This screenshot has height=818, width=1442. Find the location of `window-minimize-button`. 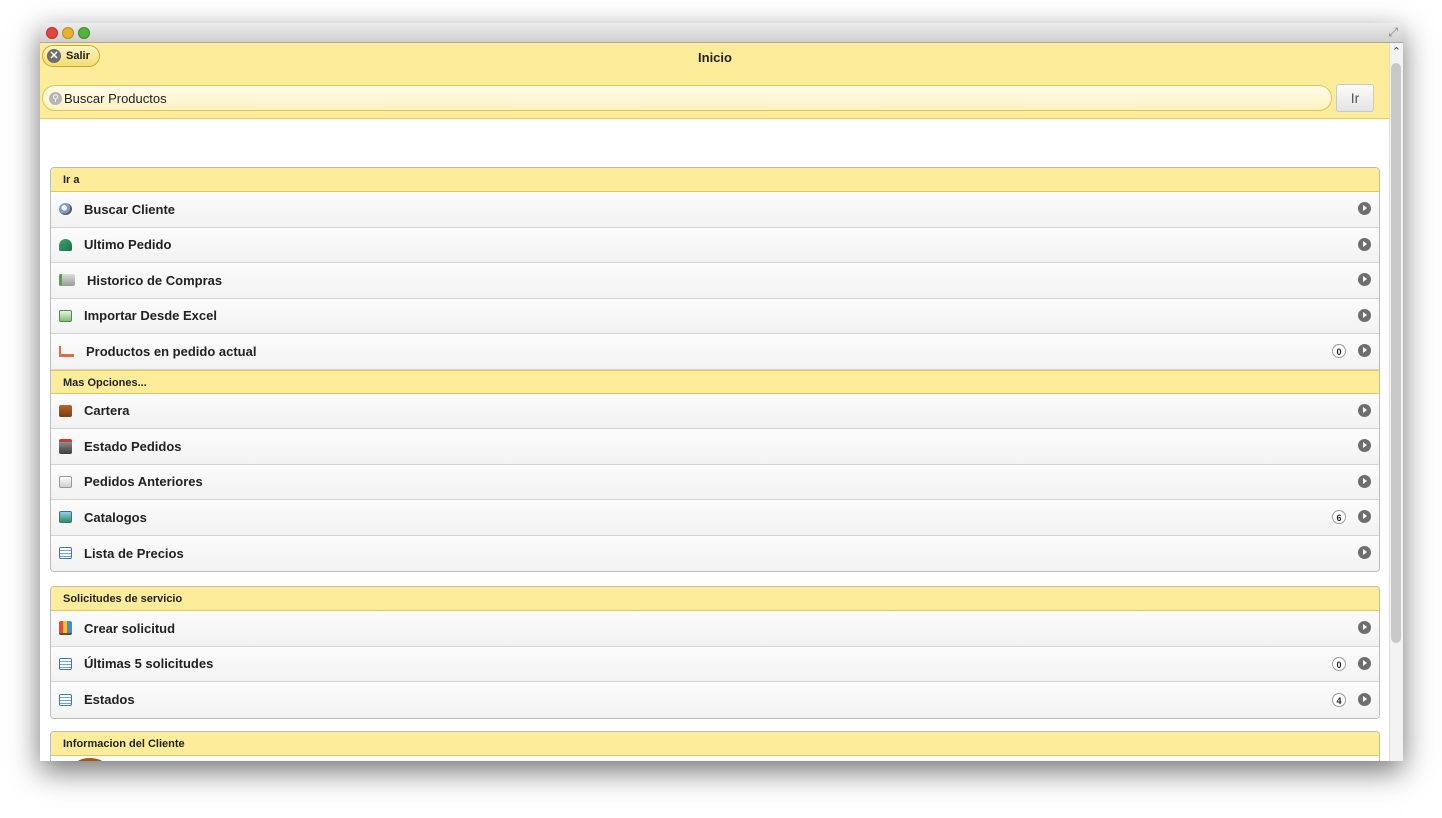

window-minimize-button is located at coordinates (68, 33).